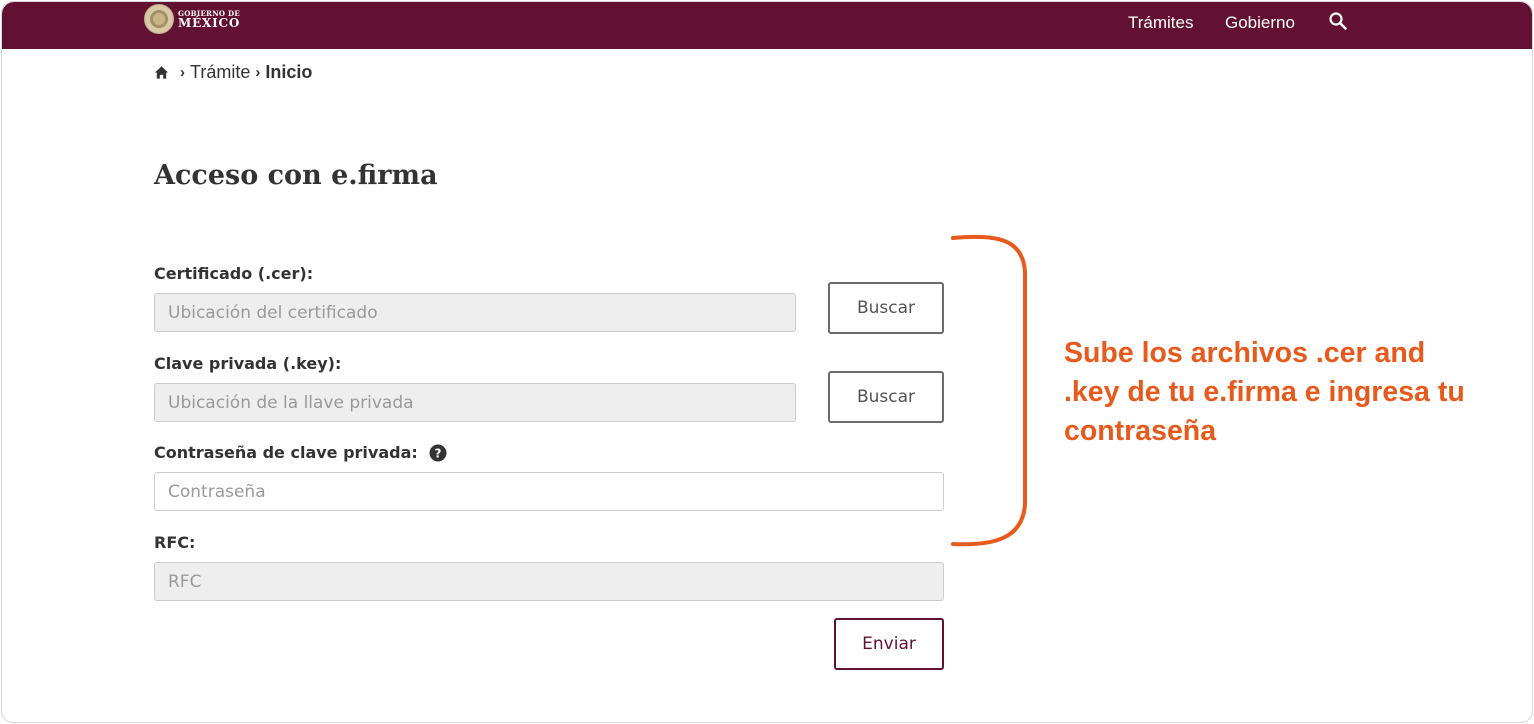 The width and height of the screenshot is (1534, 724). Describe the element at coordinates (296, 175) in the screenshot. I see `page-title: Acceso con e.firma` at that location.